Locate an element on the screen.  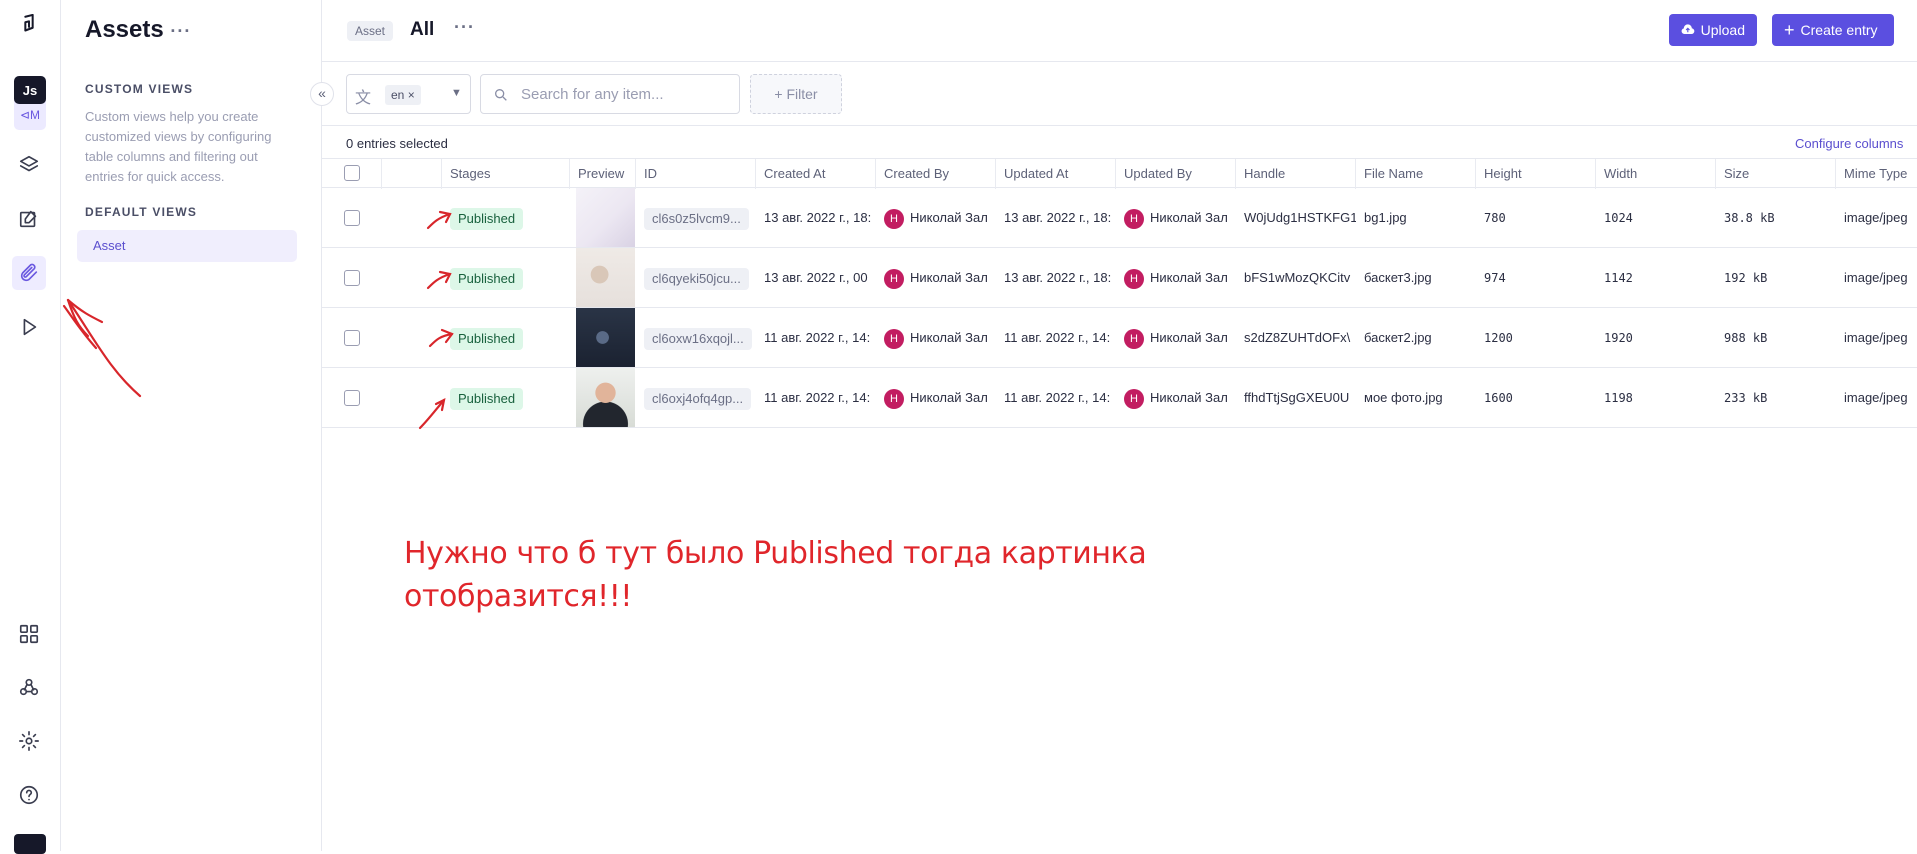
updated-at-cell: 11 авг. 2022 г., 14: is located at coordinates (1056, 338).